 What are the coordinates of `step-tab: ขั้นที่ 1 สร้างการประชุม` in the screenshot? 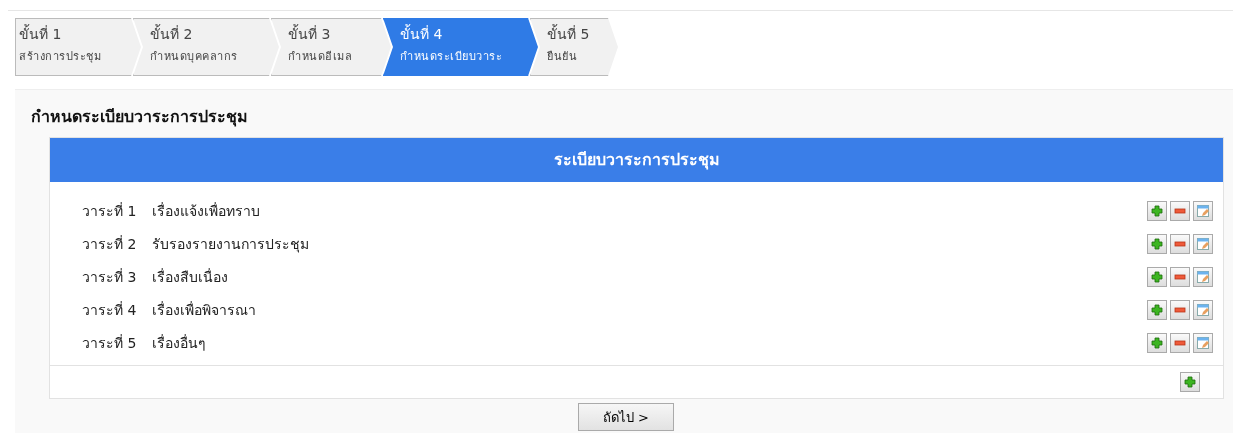 It's located at (78, 47).